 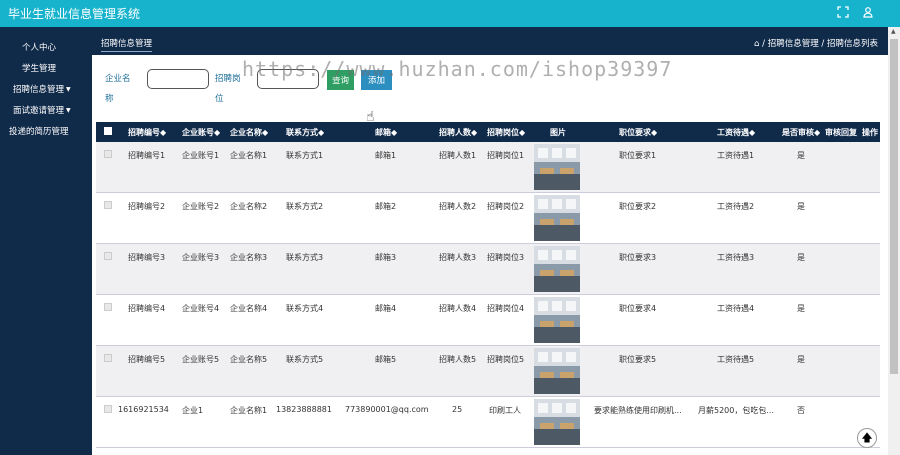 I want to click on cell-position: 招聘岗位5, so click(x=506, y=359).